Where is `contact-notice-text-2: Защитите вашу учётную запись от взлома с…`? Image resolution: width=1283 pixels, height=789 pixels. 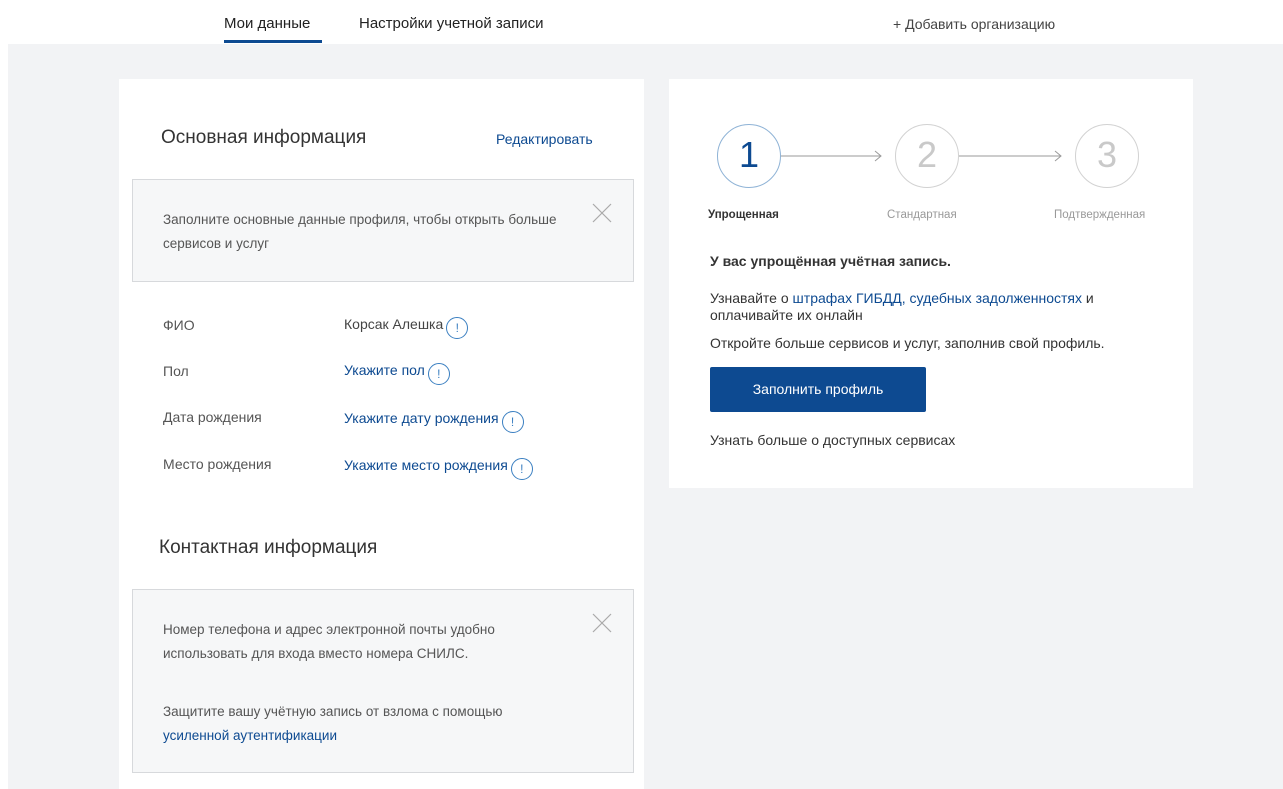 contact-notice-text-2: Защитите вашу учётную запись от взлома с… is located at coordinates (373, 724).